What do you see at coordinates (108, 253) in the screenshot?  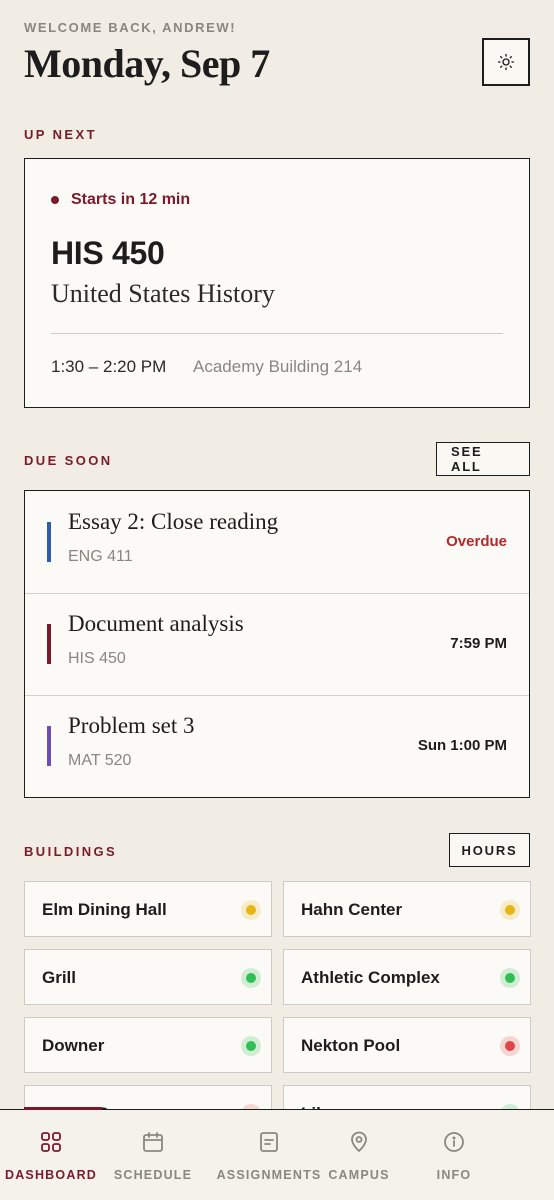 I see `course-code: HIS 450` at bounding box center [108, 253].